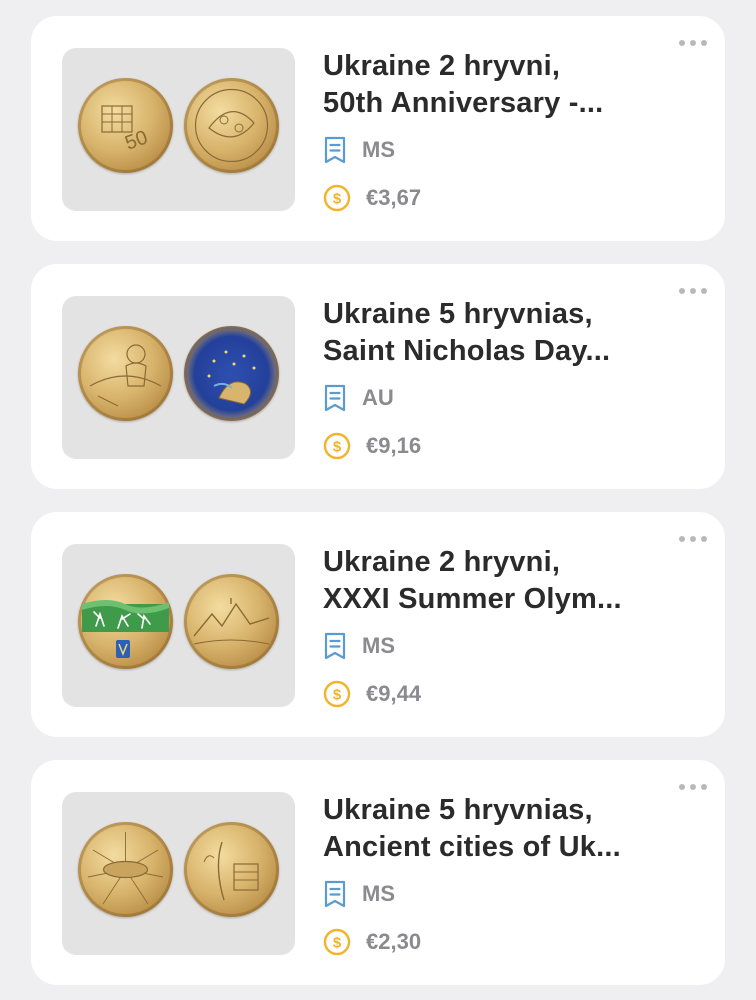 The image size is (756, 1000). Describe the element at coordinates (394, 693) in the screenshot. I see `price-label: €9,44` at that location.